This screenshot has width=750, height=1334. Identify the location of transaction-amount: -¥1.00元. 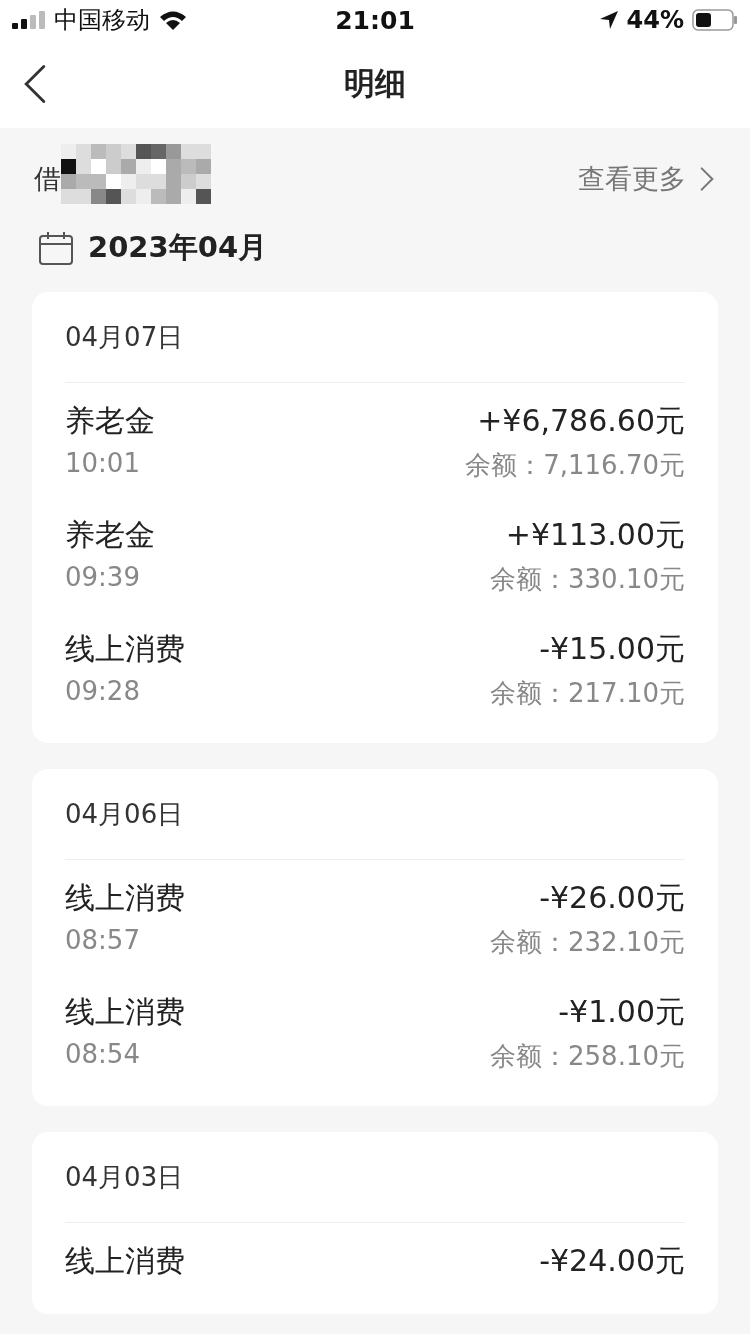
(621, 1012).